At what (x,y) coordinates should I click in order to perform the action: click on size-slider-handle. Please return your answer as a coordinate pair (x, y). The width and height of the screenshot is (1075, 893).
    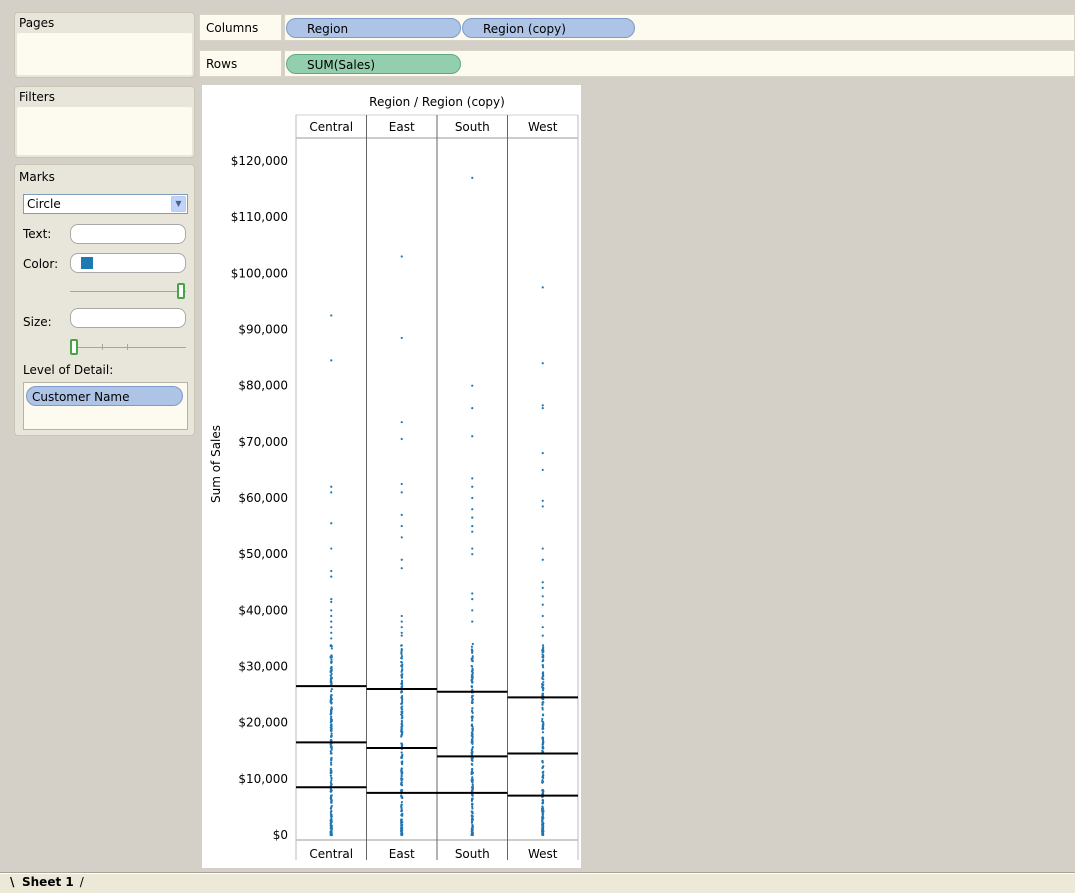
    Looking at the image, I should click on (74, 347).